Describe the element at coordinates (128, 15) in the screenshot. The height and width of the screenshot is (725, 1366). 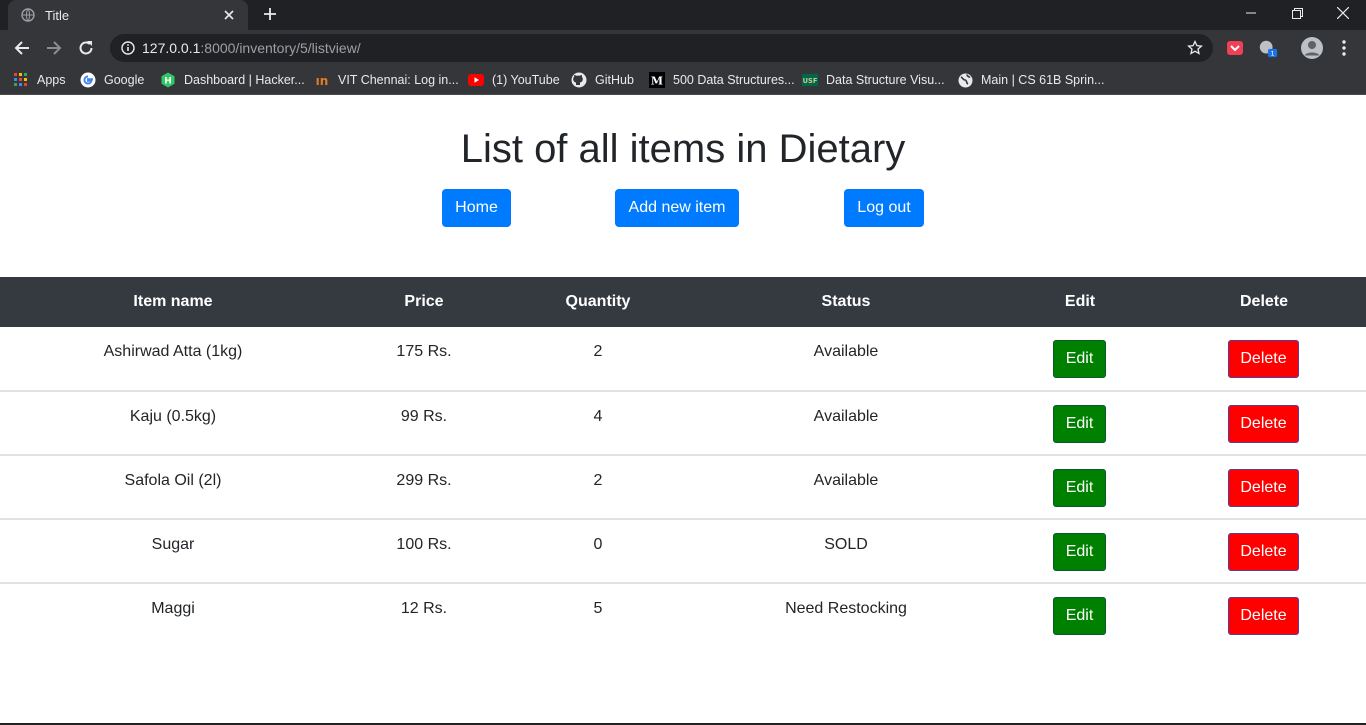
I see `browser-tab: Title` at that location.